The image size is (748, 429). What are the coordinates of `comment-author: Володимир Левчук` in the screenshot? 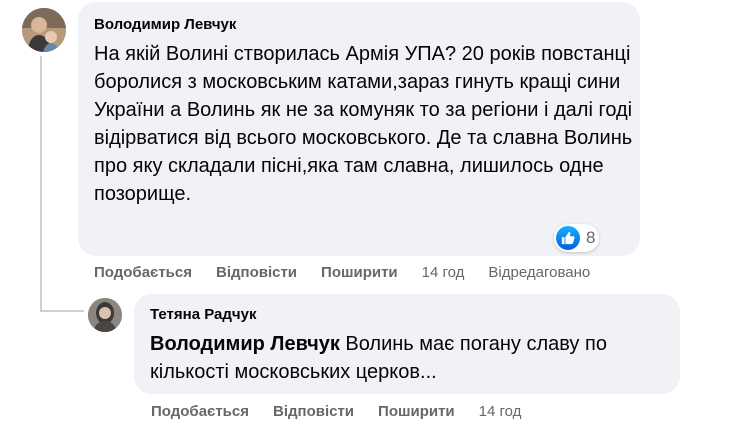 It's located at (165, 24).